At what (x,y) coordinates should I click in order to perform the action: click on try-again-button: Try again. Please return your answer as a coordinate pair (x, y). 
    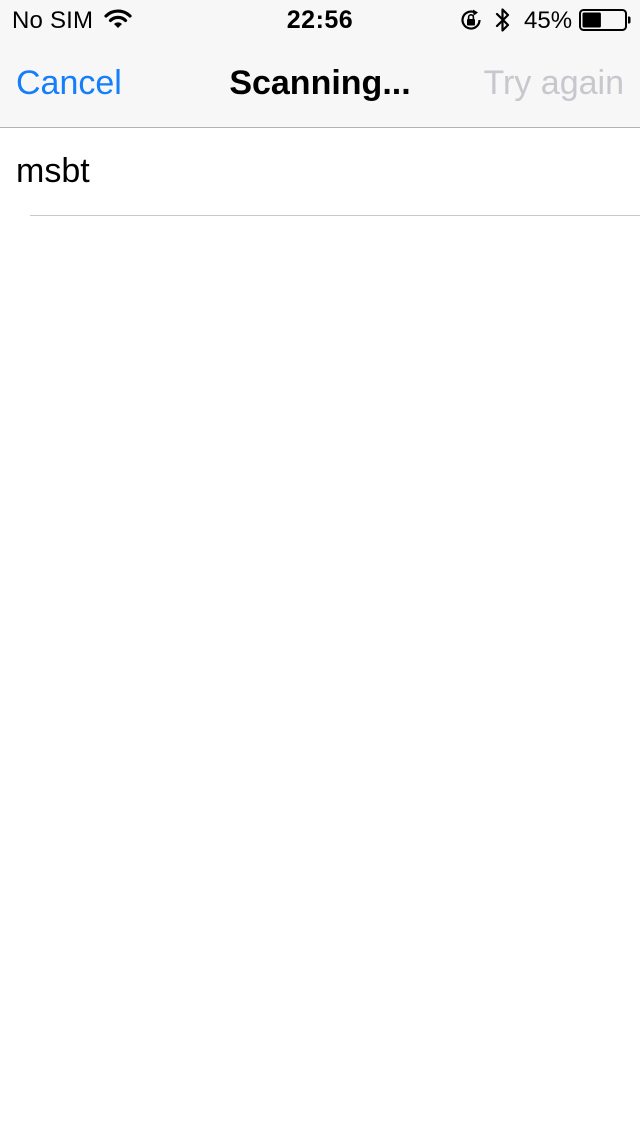
    Looking at the image, I should click on (554, 83).